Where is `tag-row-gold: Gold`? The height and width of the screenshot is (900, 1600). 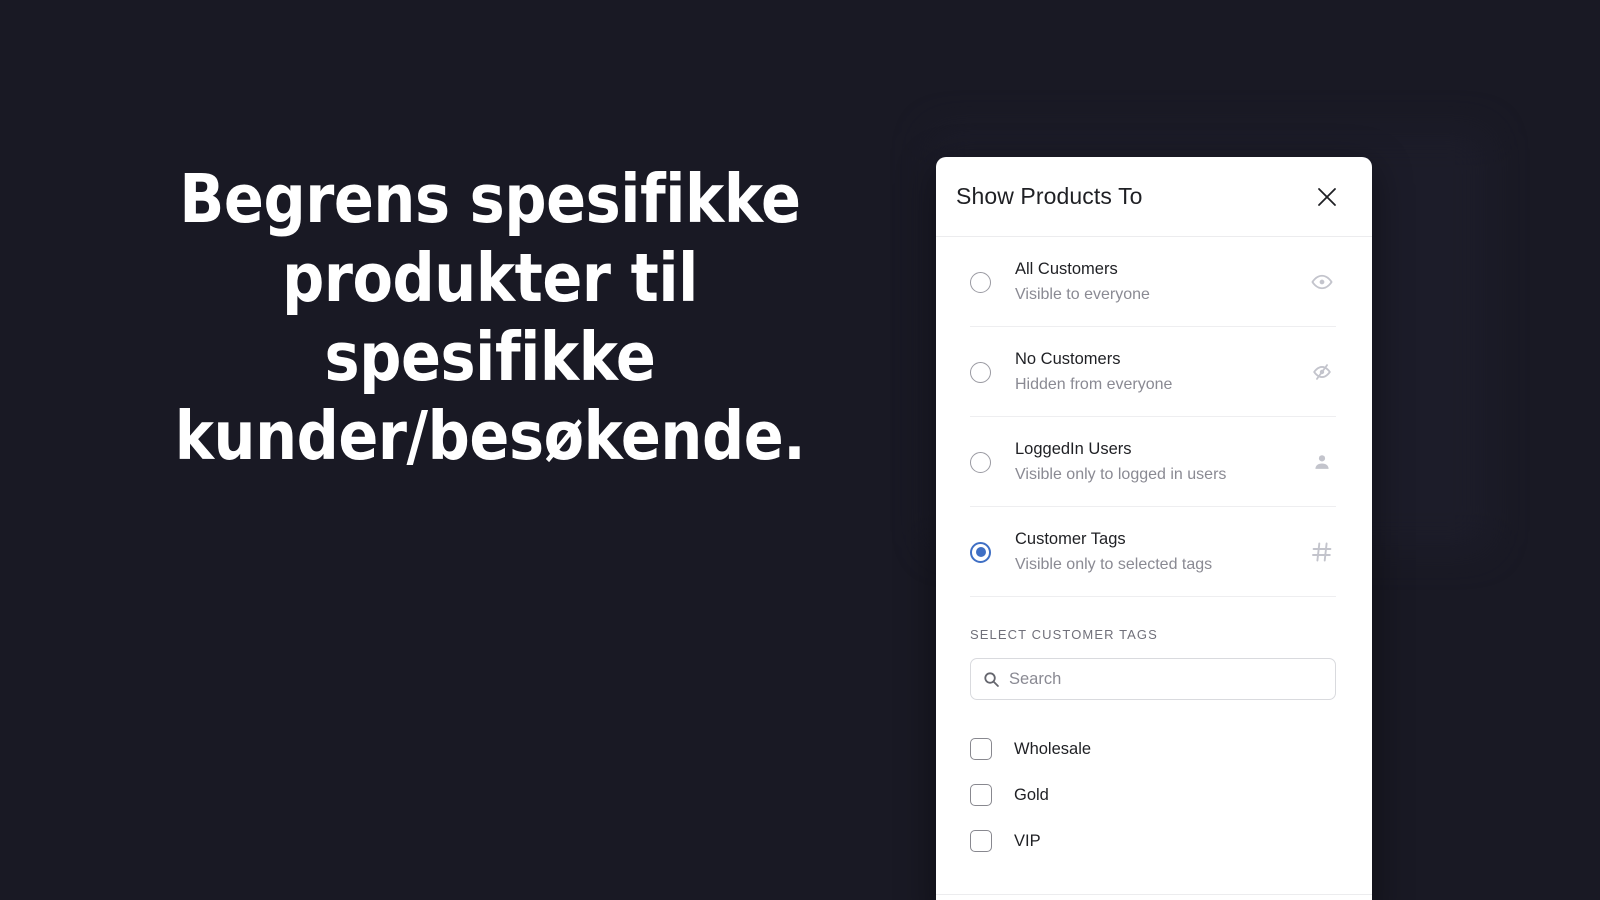
tag-row-gold: Gold is located at coordinates (1153, 795).